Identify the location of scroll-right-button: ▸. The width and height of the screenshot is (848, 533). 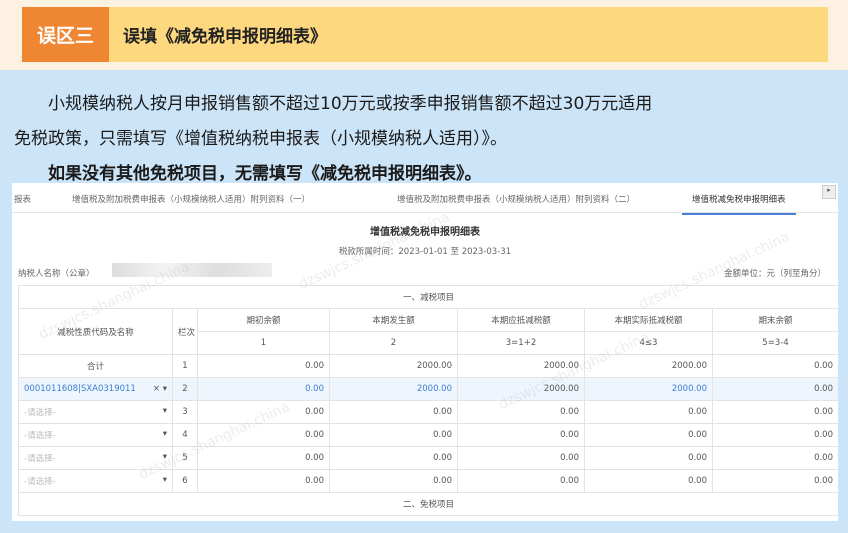
(829, 192).